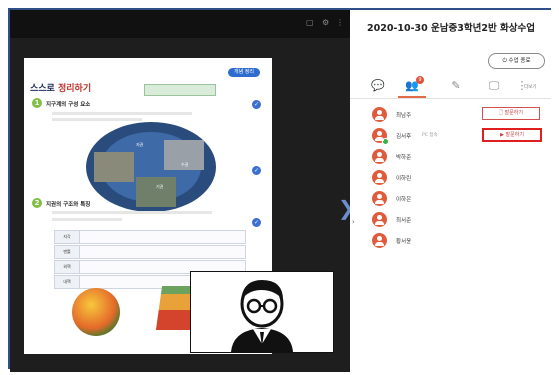 This screenshot has height=375, width=559. I want to click on class-title: 2020-10-30 운남중3학년2반 화상수업, so click(450, 28).